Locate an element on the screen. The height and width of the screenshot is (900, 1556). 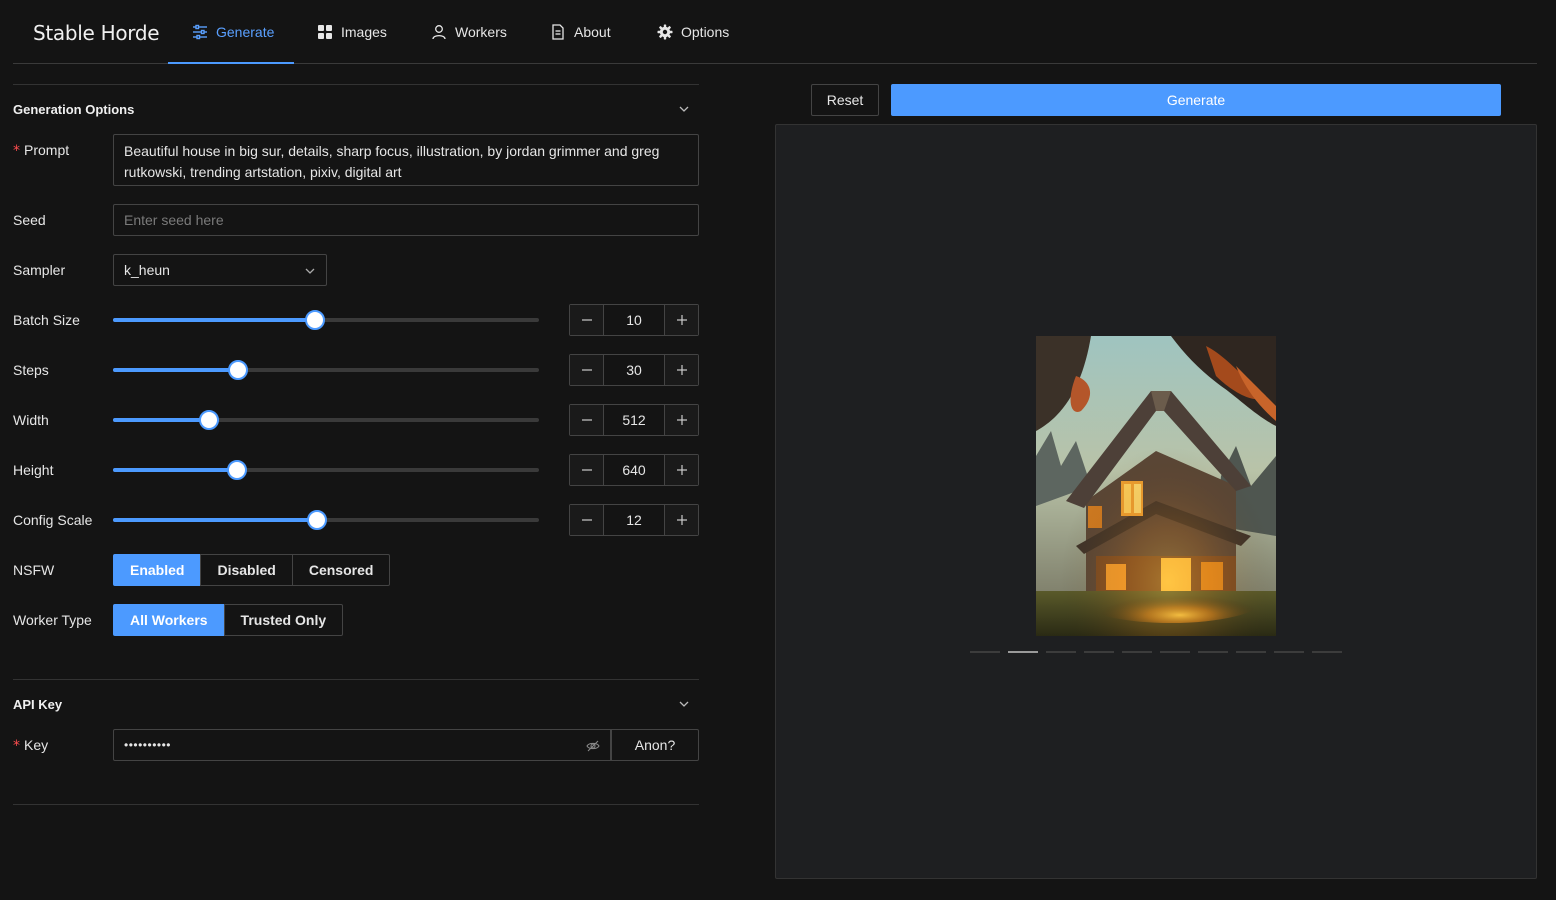
steps-value: 30 is located at coordinates (634, 370).